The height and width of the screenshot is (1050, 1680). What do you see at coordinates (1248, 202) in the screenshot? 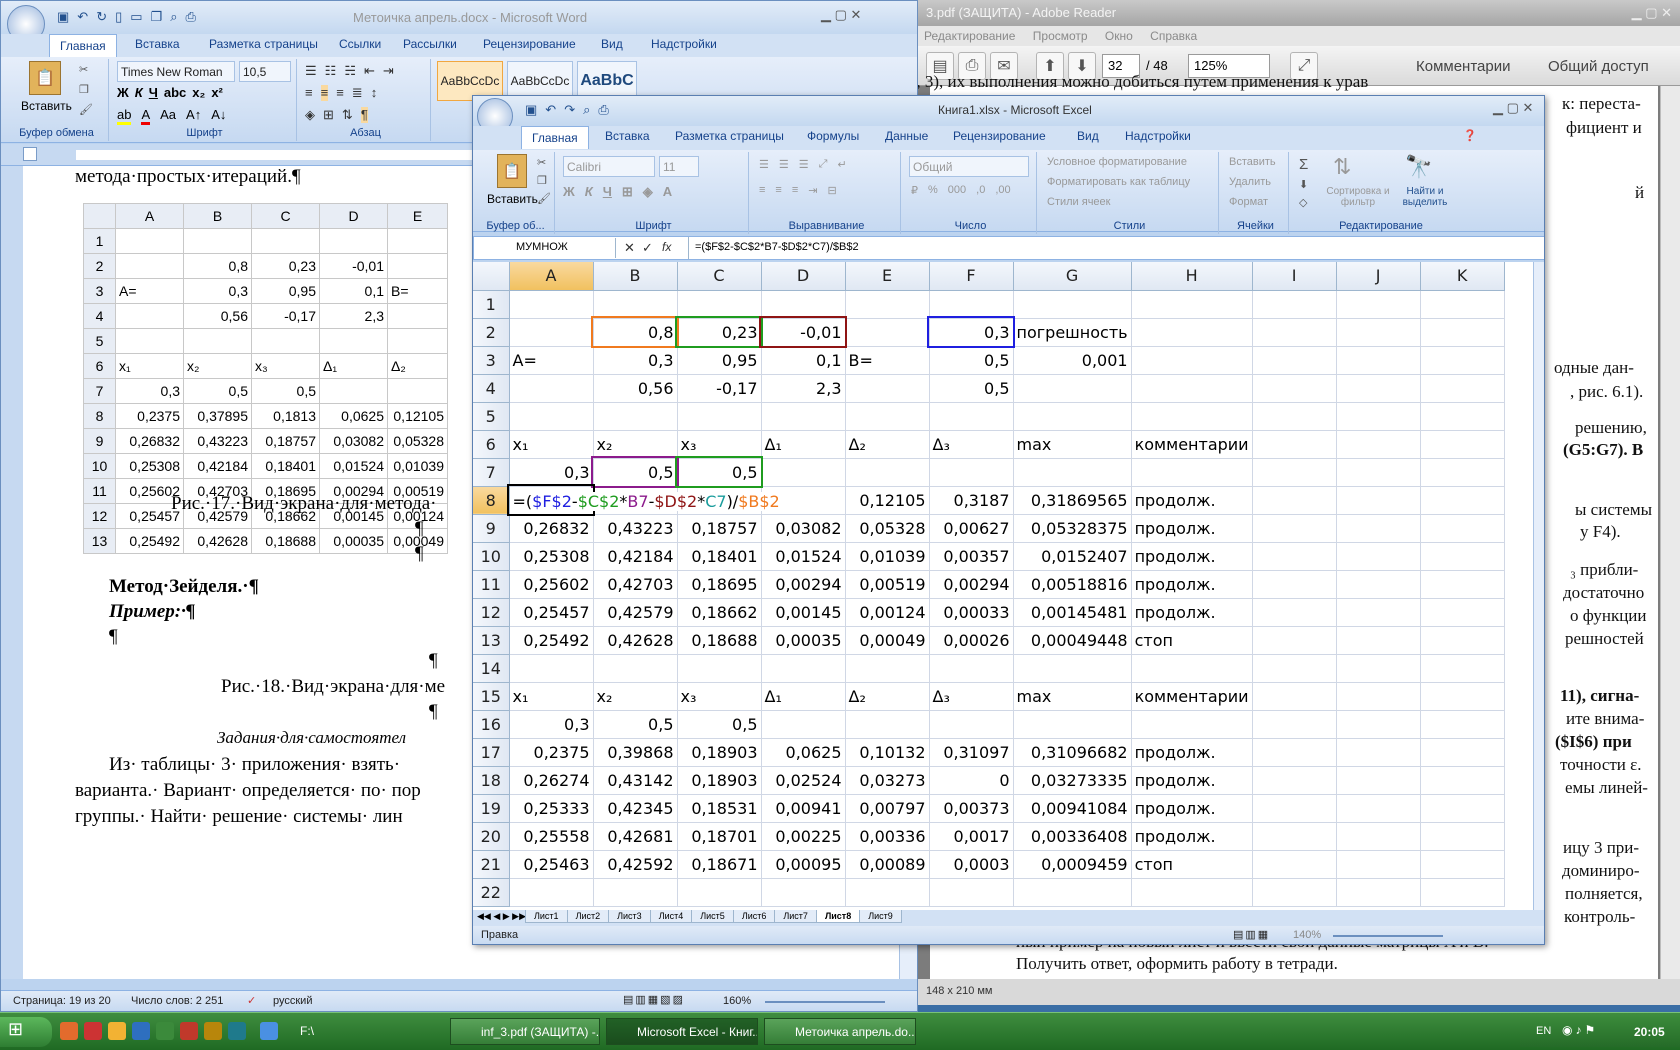
I see `format-cells-button: Формат` at bounding box center [1248, 202].